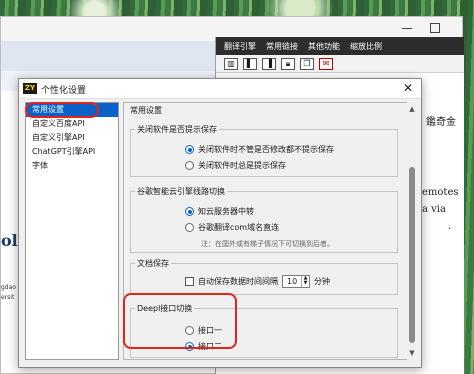 This screenshot has width=474, height=374. Describe the element at coordinates (282, 46) in the screenshot. I see `menu-item-links: 常用链接` at that location.